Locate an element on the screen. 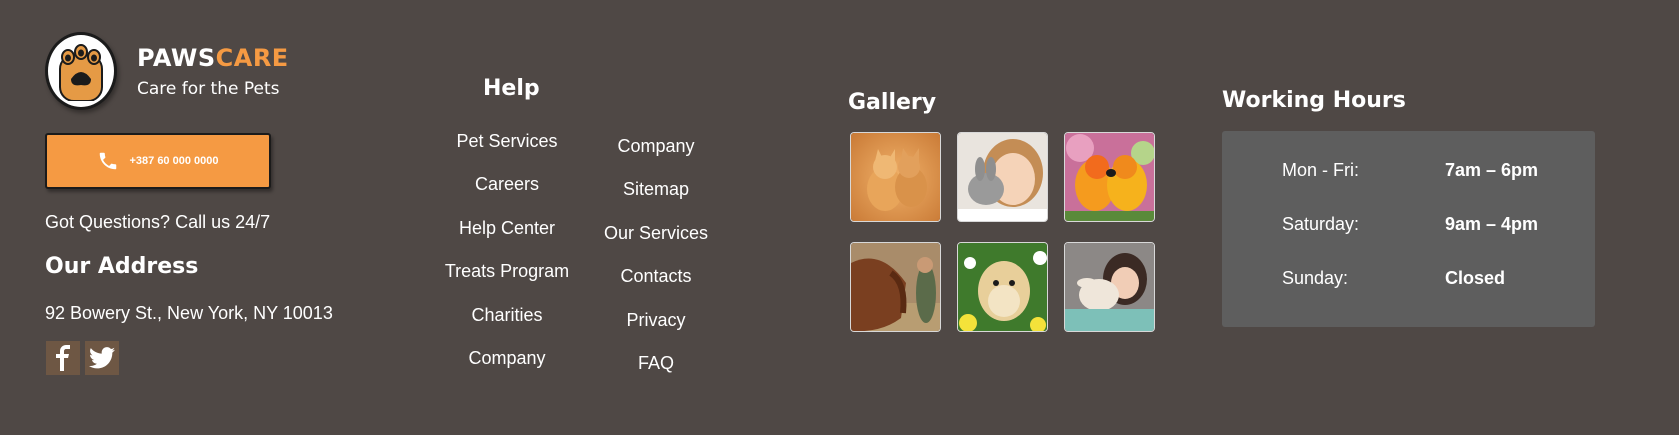  facebook-link is located at coordinates (63, 358).